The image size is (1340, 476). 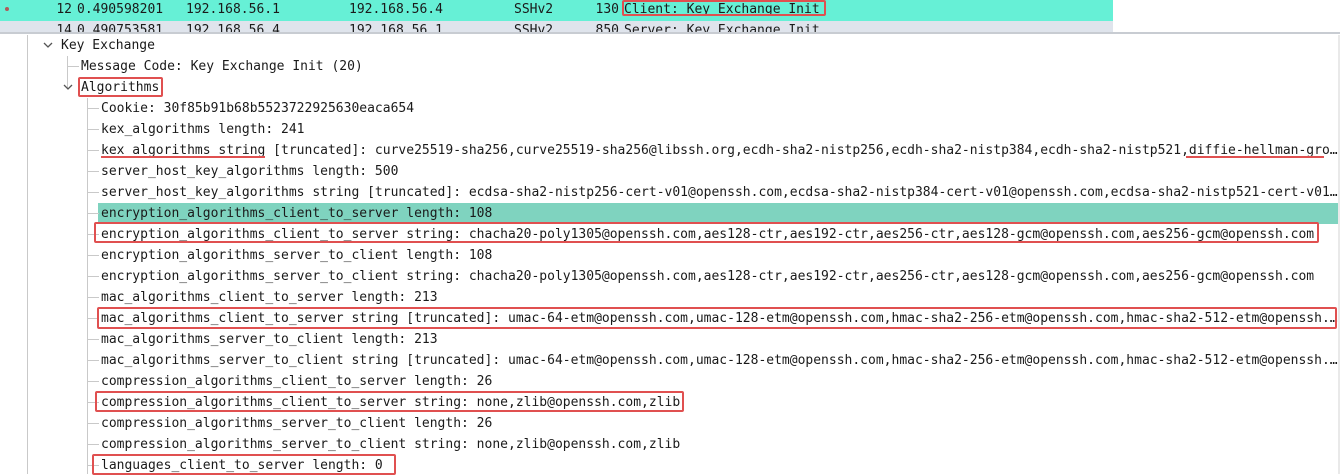 What do you see at coordinates (222, 66) in the screenshot?
I see `tree-field-label: Message Code: Key Exchange Init (20)` at bounding box center [222, 66].